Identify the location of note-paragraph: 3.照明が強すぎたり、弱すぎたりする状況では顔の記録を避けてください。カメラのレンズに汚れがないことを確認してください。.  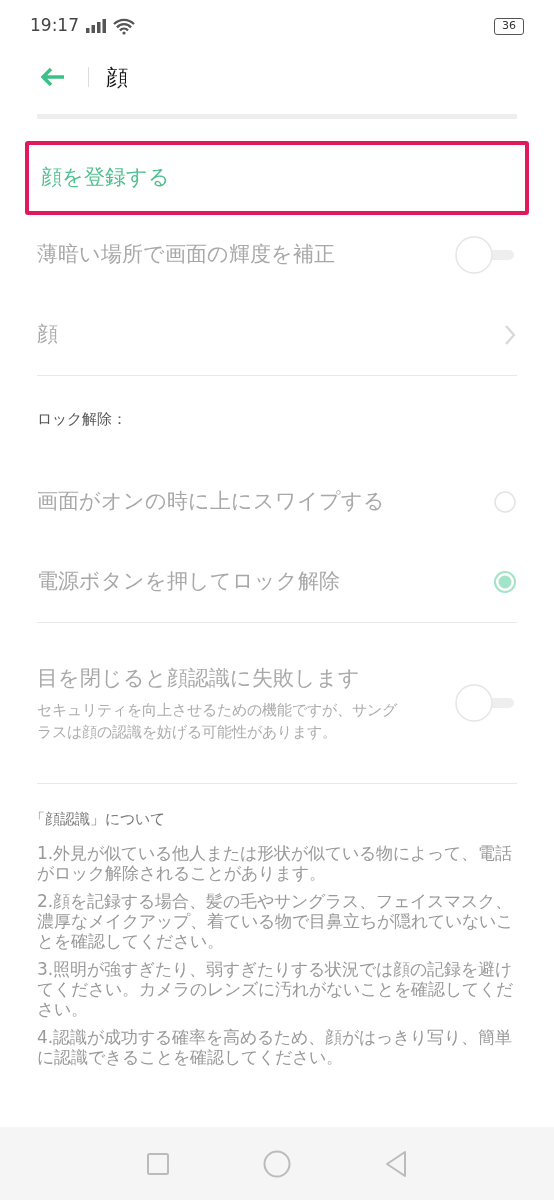
(275, 988).